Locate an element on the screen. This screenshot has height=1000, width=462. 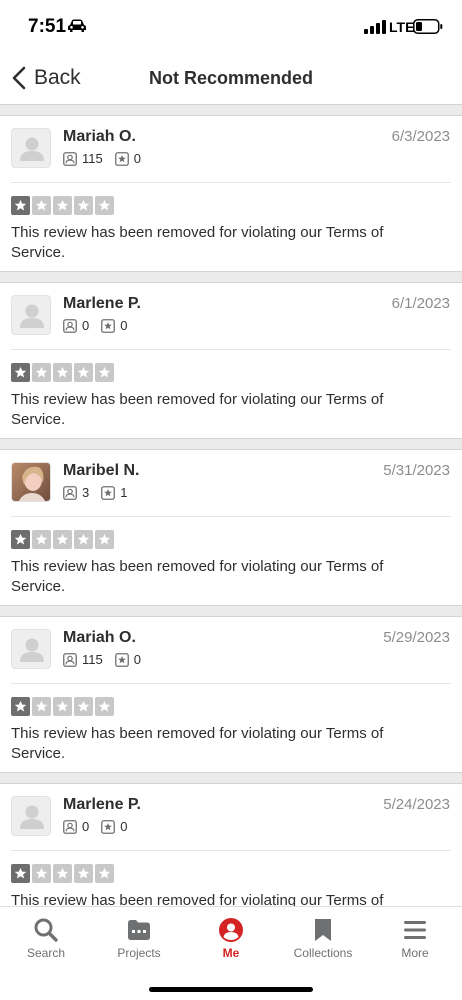
friends-count: 0 is located at coordinates (86, 826).